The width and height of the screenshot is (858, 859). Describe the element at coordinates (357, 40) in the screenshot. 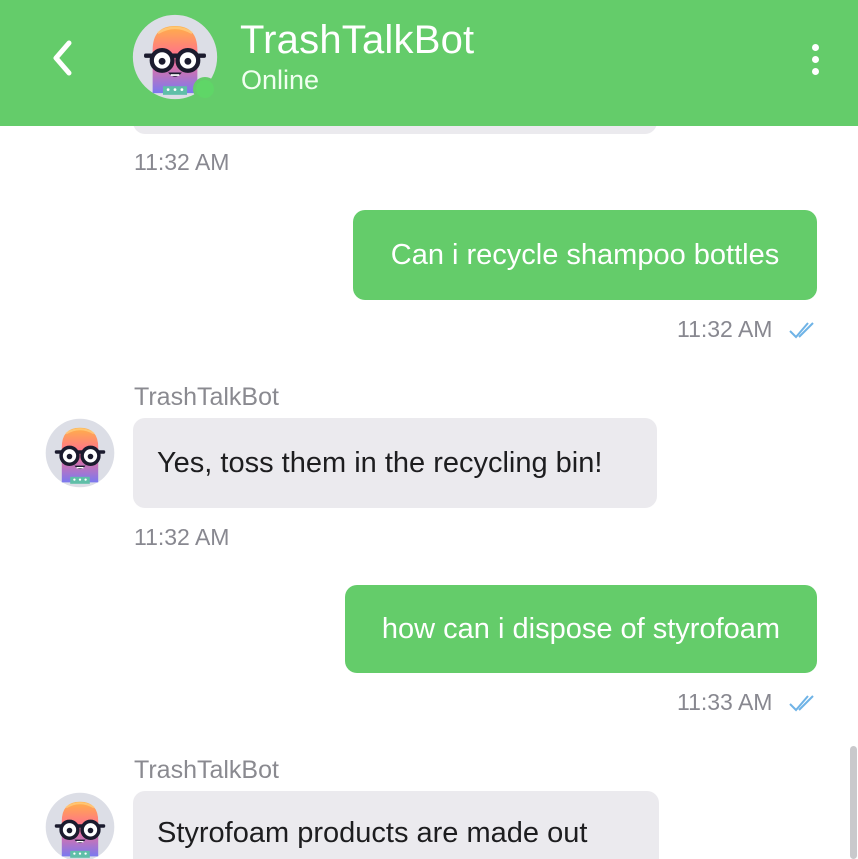

I see `chat-title: TrashTalkBot` at that location.